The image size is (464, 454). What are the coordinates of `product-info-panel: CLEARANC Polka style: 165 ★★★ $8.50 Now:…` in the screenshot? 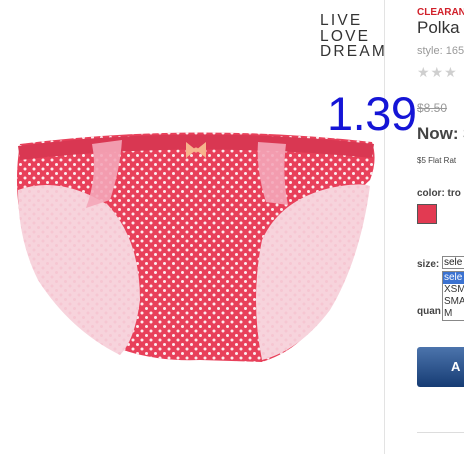 It's located at (440, 227).